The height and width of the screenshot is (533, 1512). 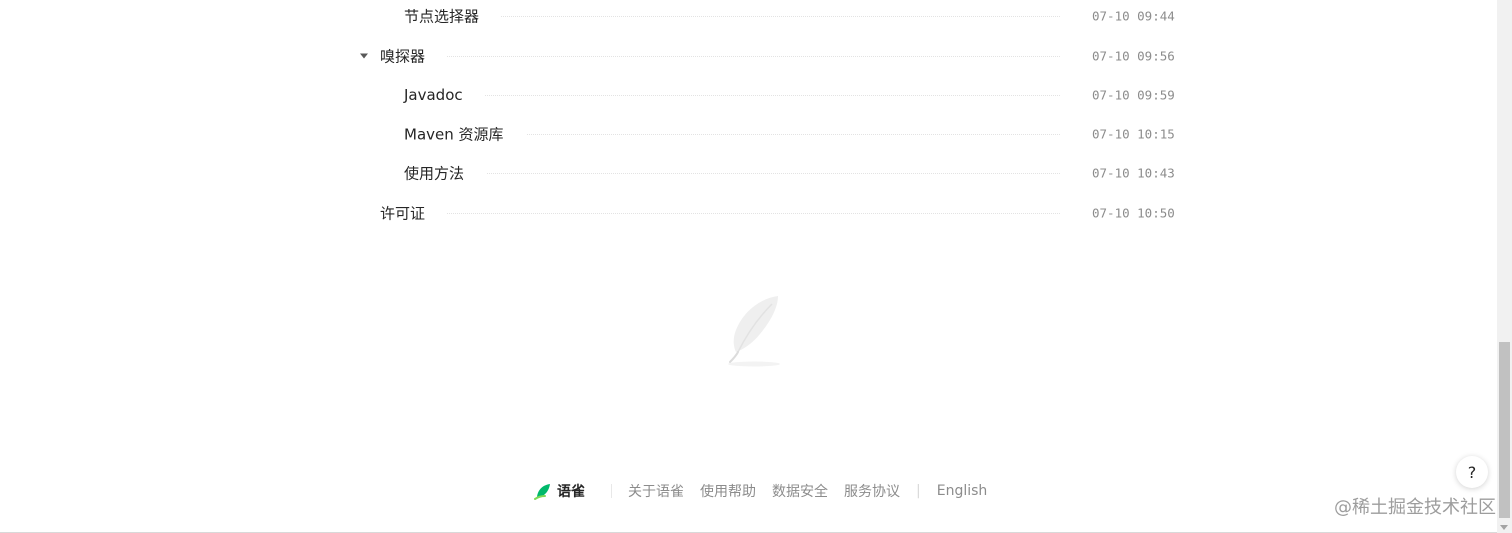 What do you see at coordinates (1133, 134) in the screenshot?
I see `toc-item-time: 07-10 10:15` at bounding box center [1133, 134].